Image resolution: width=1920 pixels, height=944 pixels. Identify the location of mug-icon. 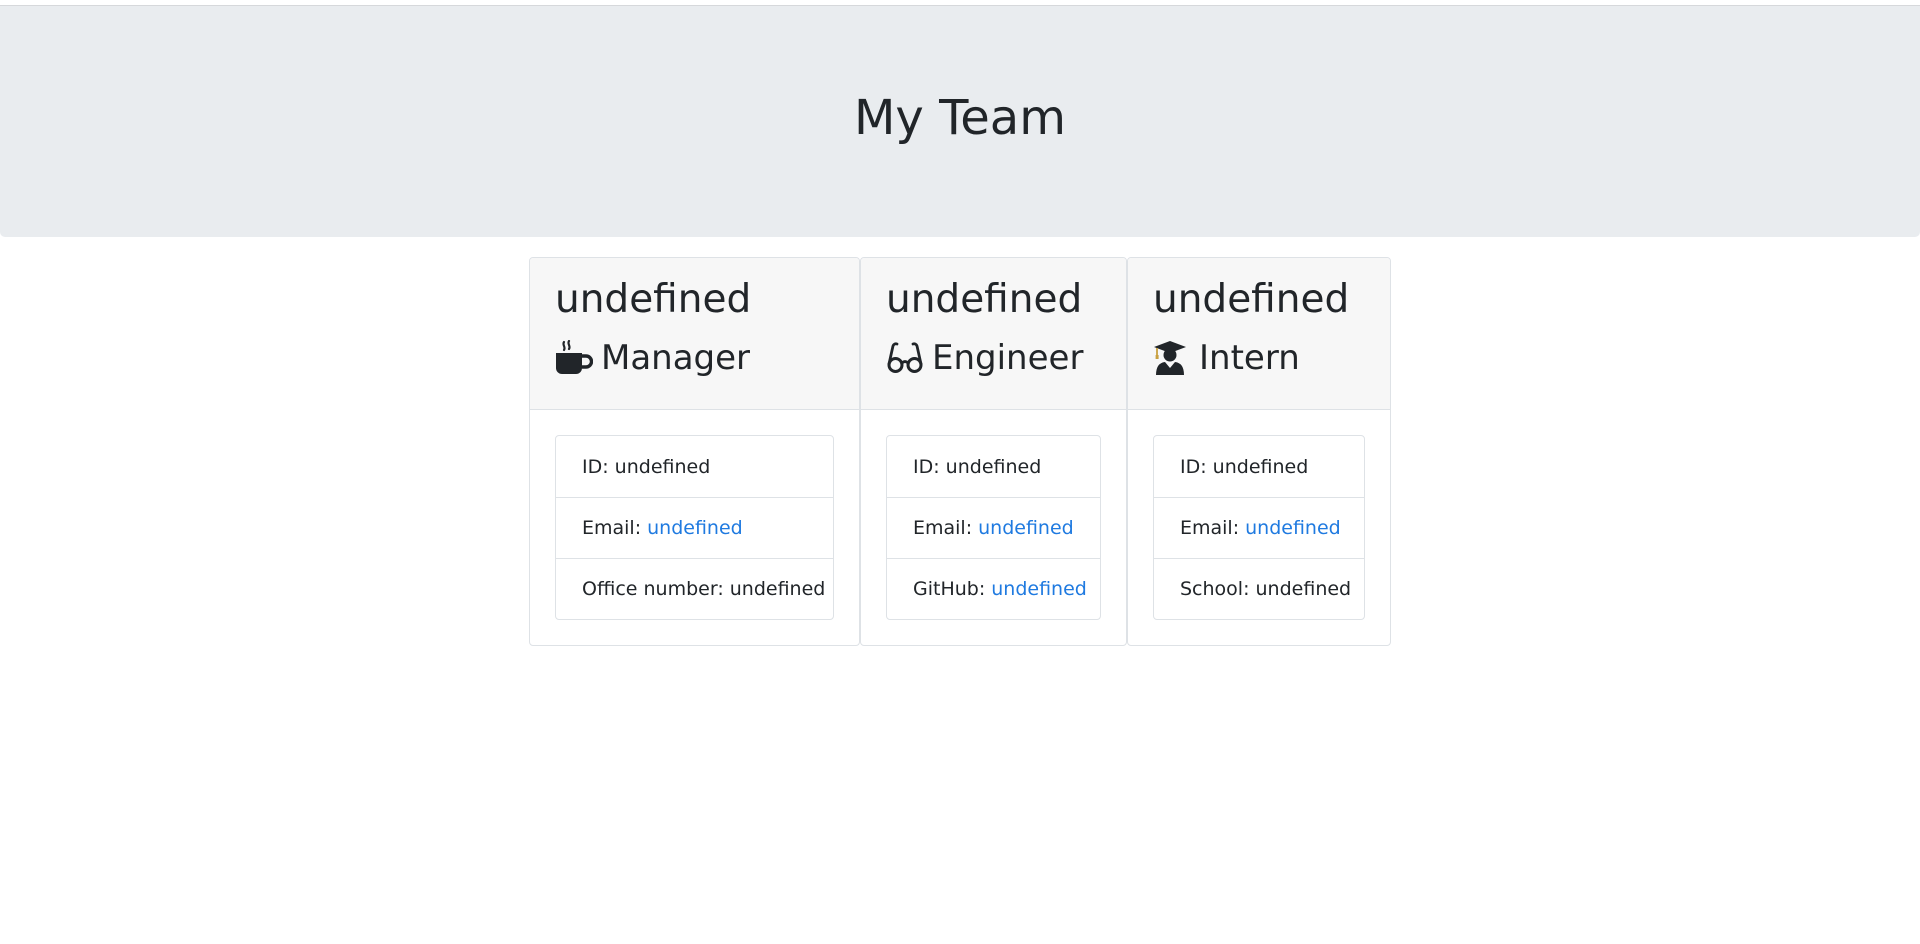
(574, 358).